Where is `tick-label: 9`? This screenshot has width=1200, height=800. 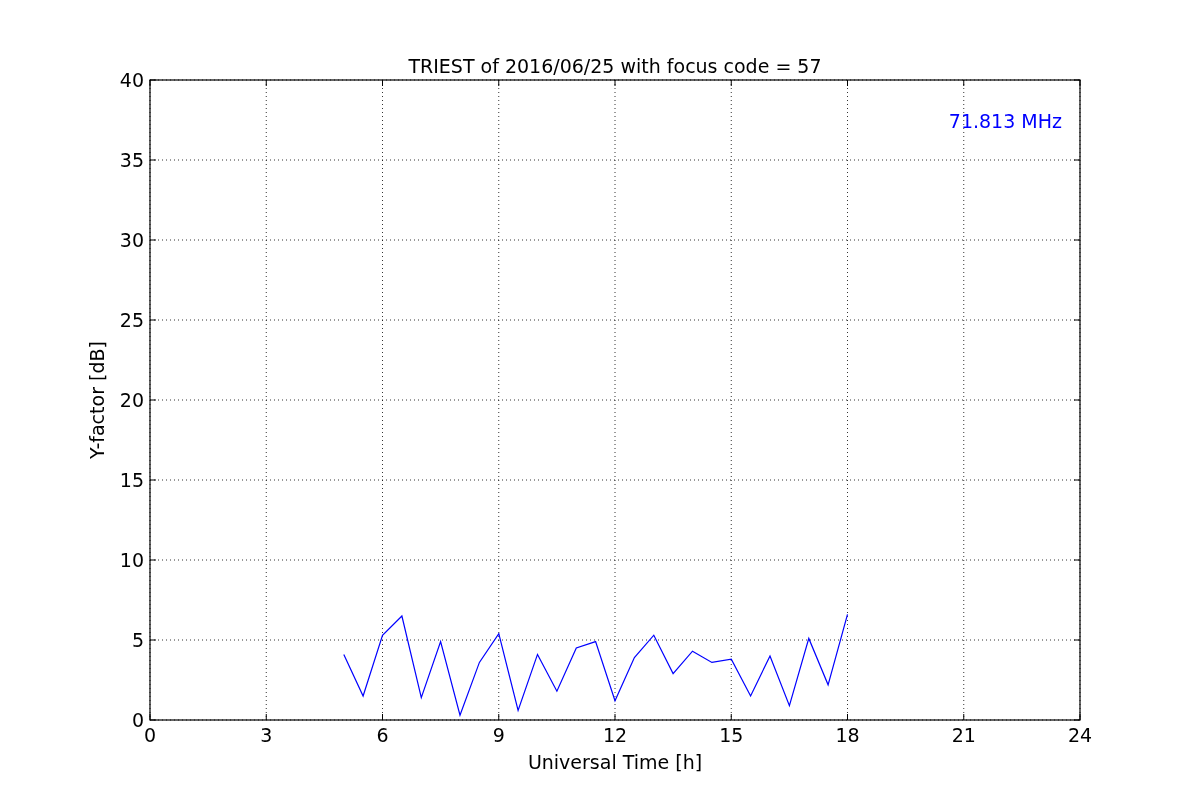 tick-label: 9 is located at coordinates (498, 735).